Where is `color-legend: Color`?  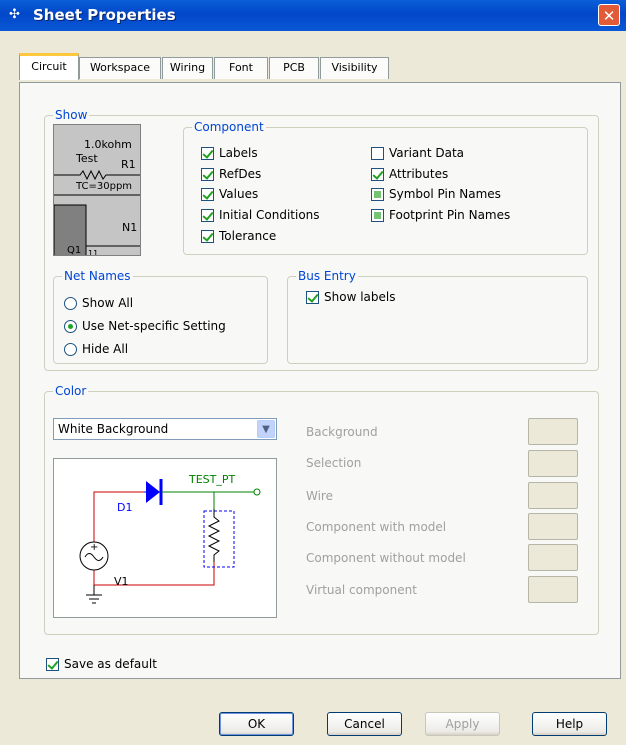
color-legend: Color is located at coordinates (71, 391).